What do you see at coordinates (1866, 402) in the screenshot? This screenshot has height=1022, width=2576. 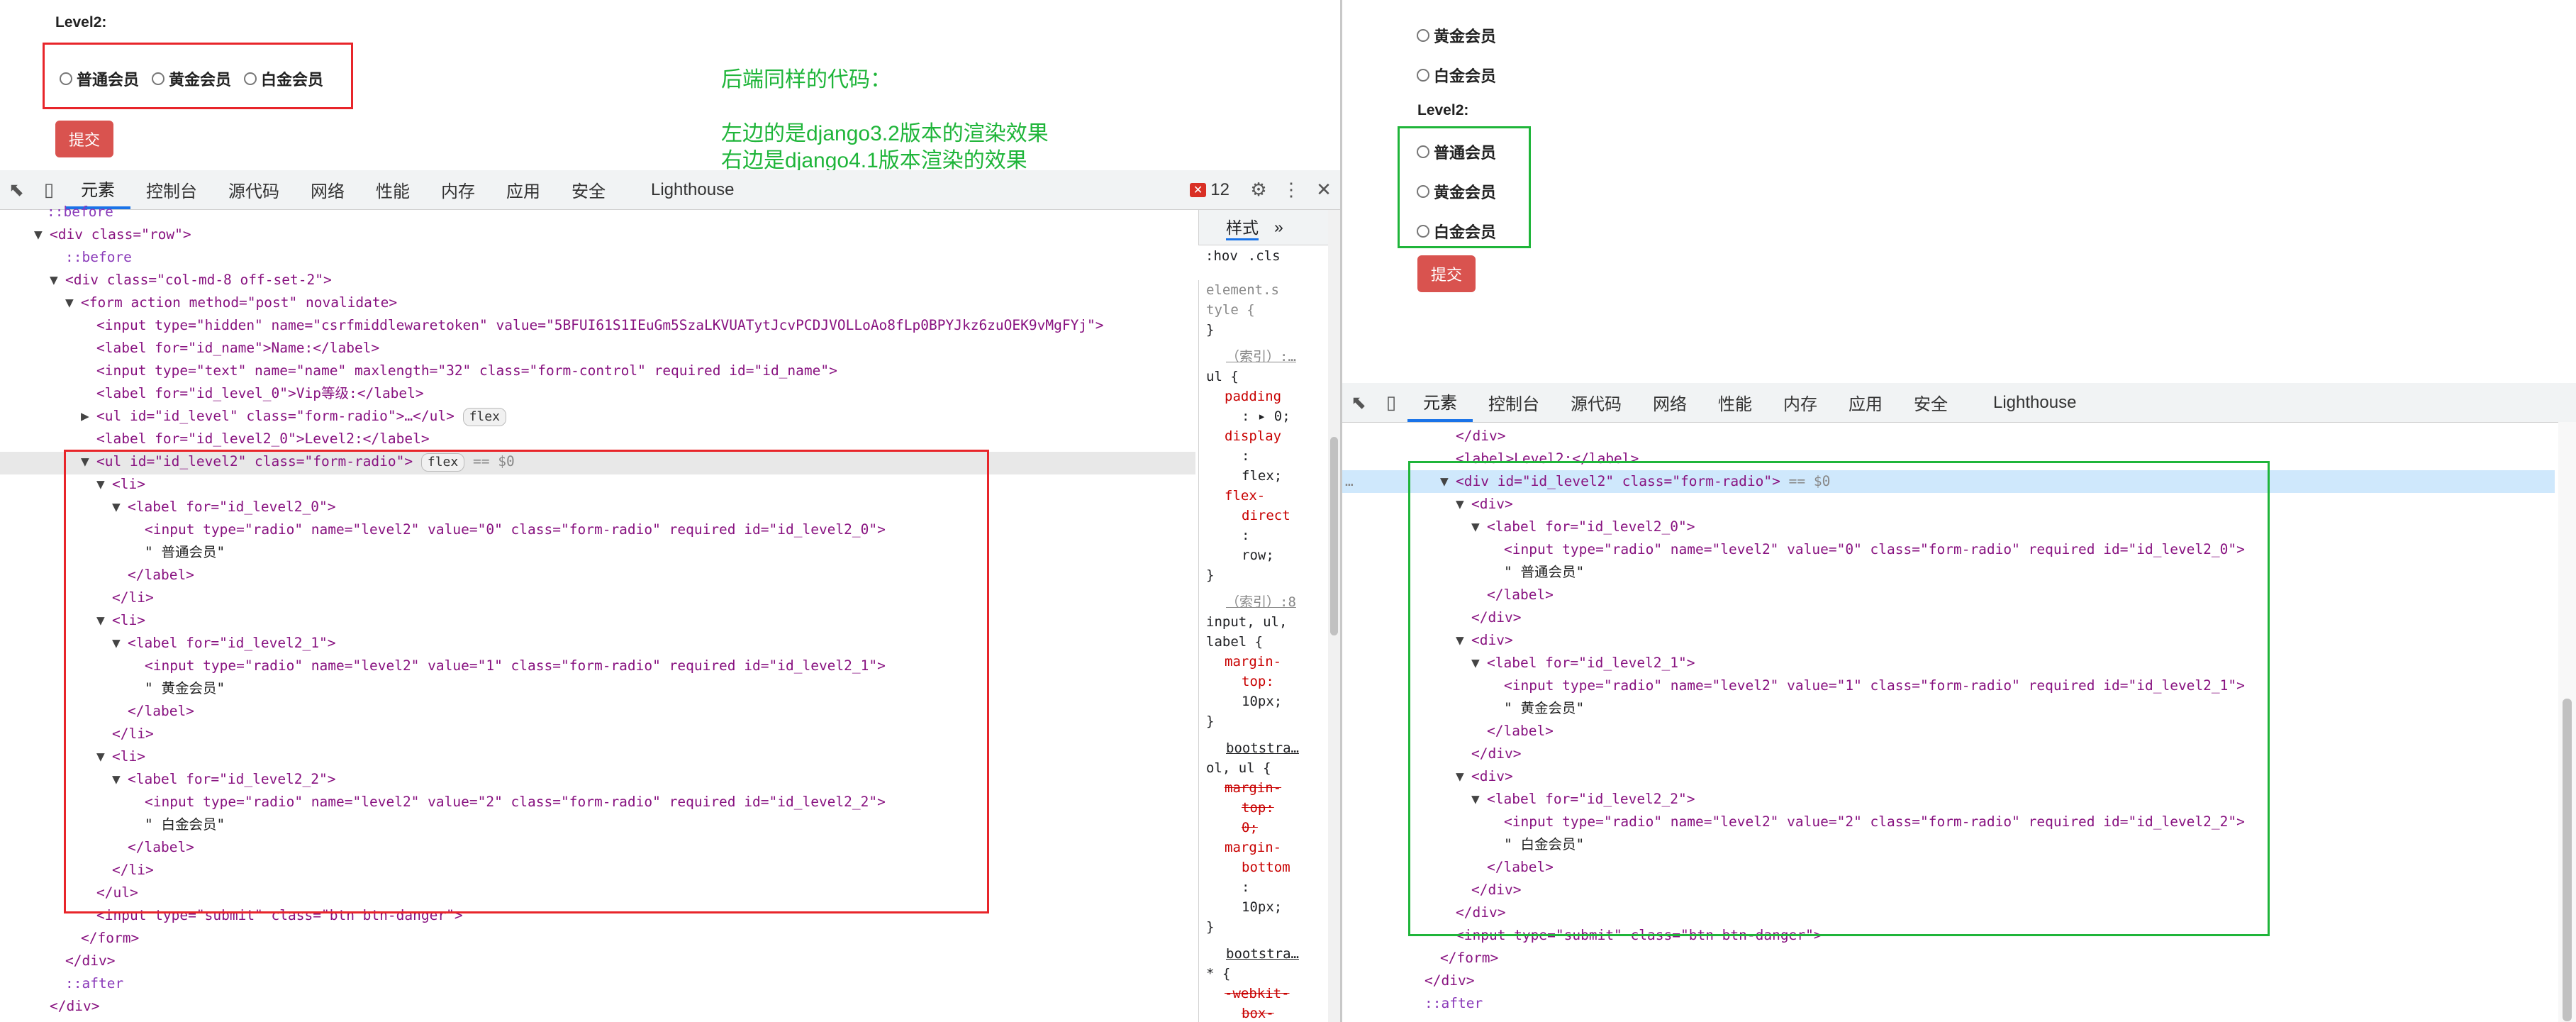 I see `tab-application: 应用` at bounding box center [1866, 402].